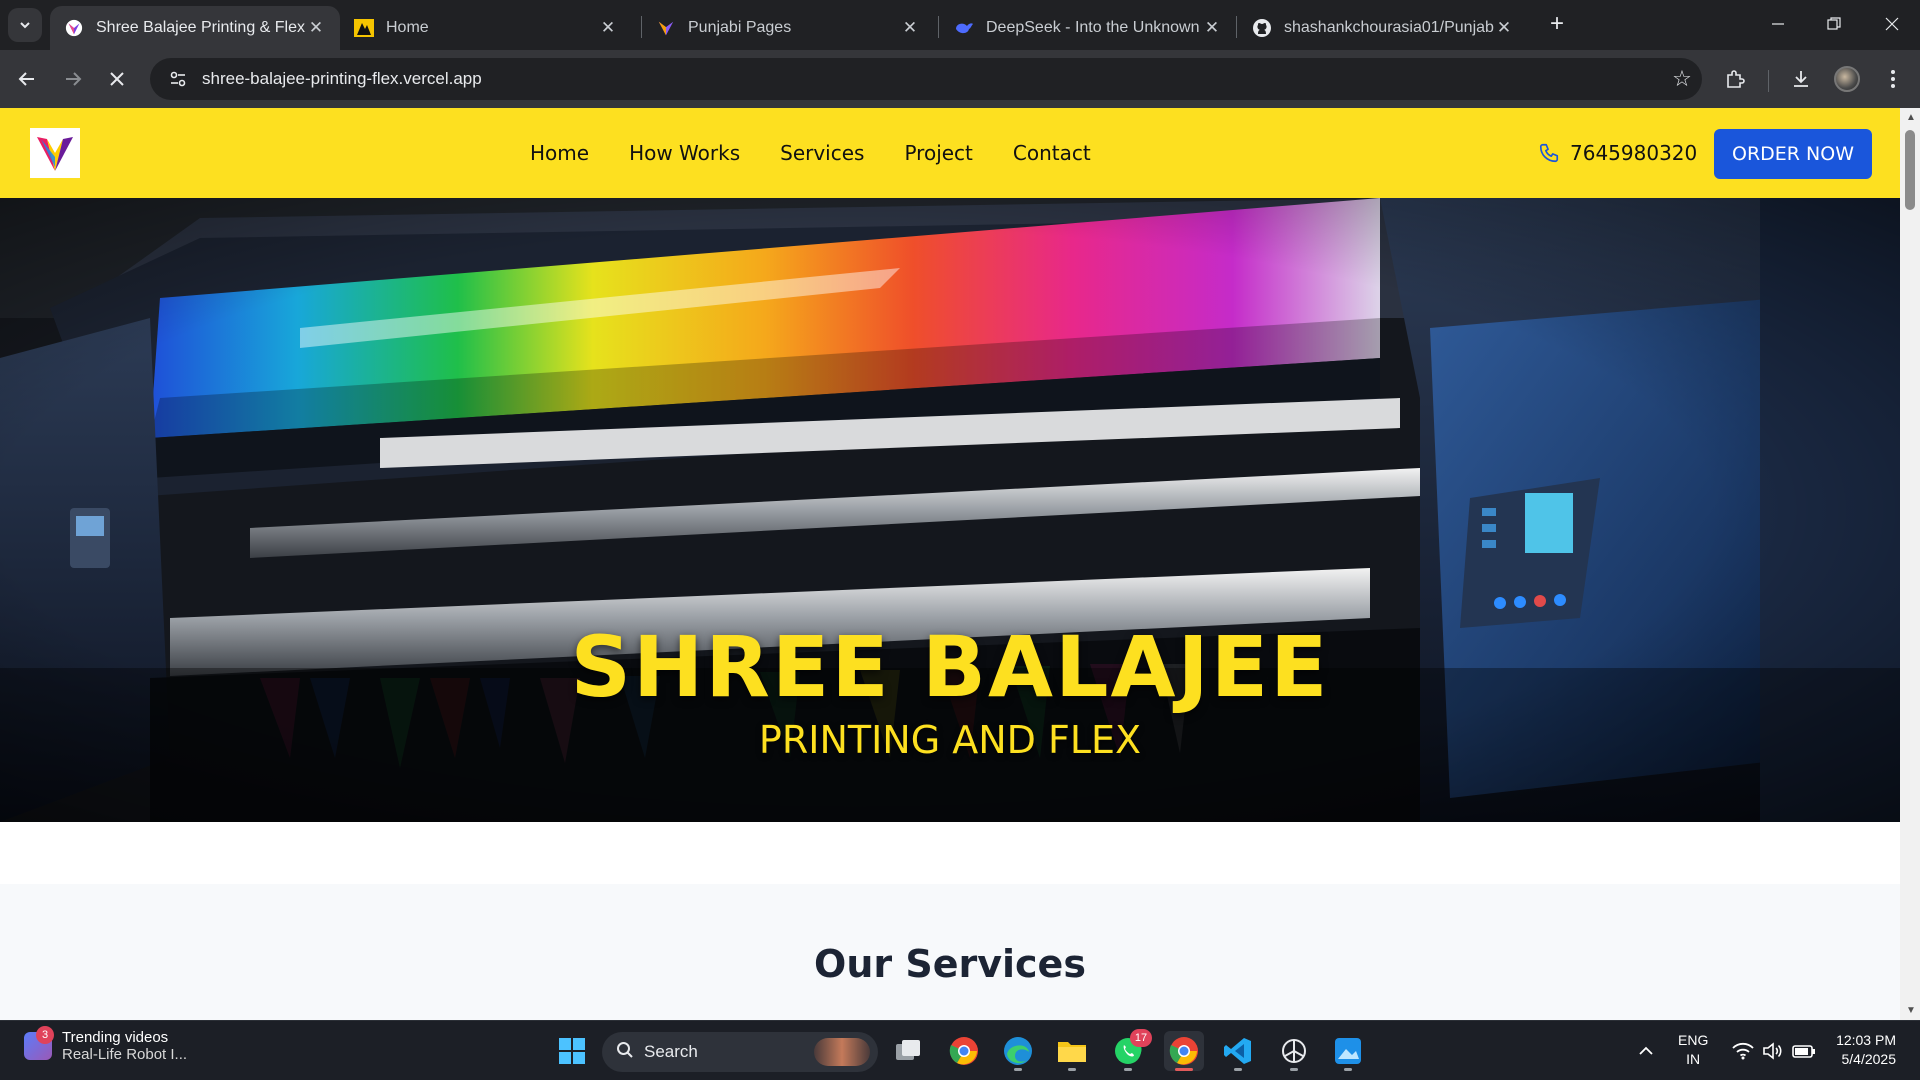 This screenshot has width=1920, height=1080. What do you see at coordinates (1130, 1050) in the screenshot?
I see `whatsapp-app-icon: 17` at bounding box center [1130, 1050].